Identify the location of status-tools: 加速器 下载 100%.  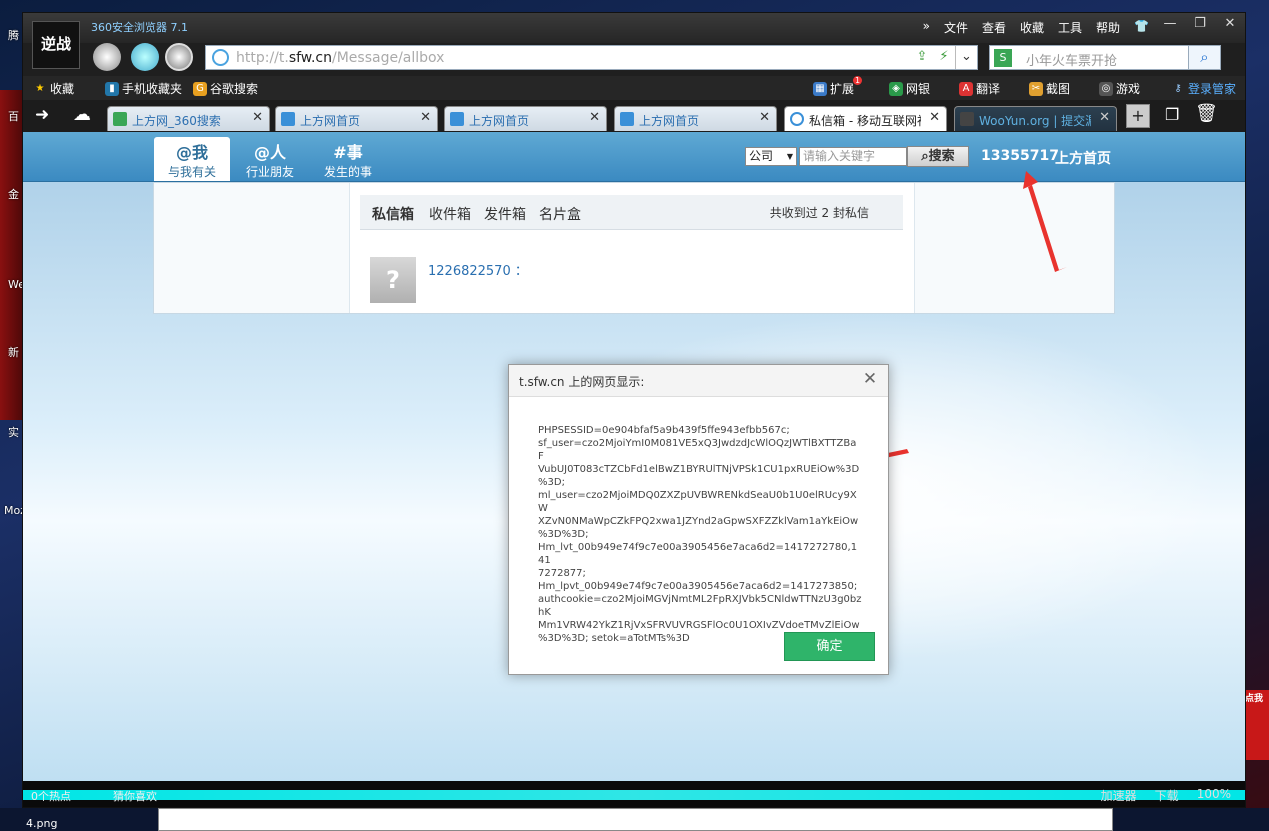
(1166, 795).